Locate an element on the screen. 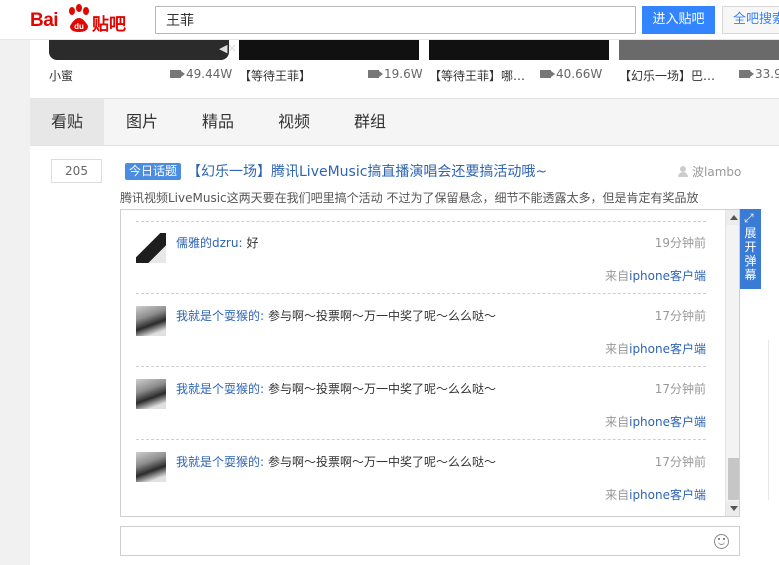  tab-featured: 精品 is located at coordinates (218, 122).